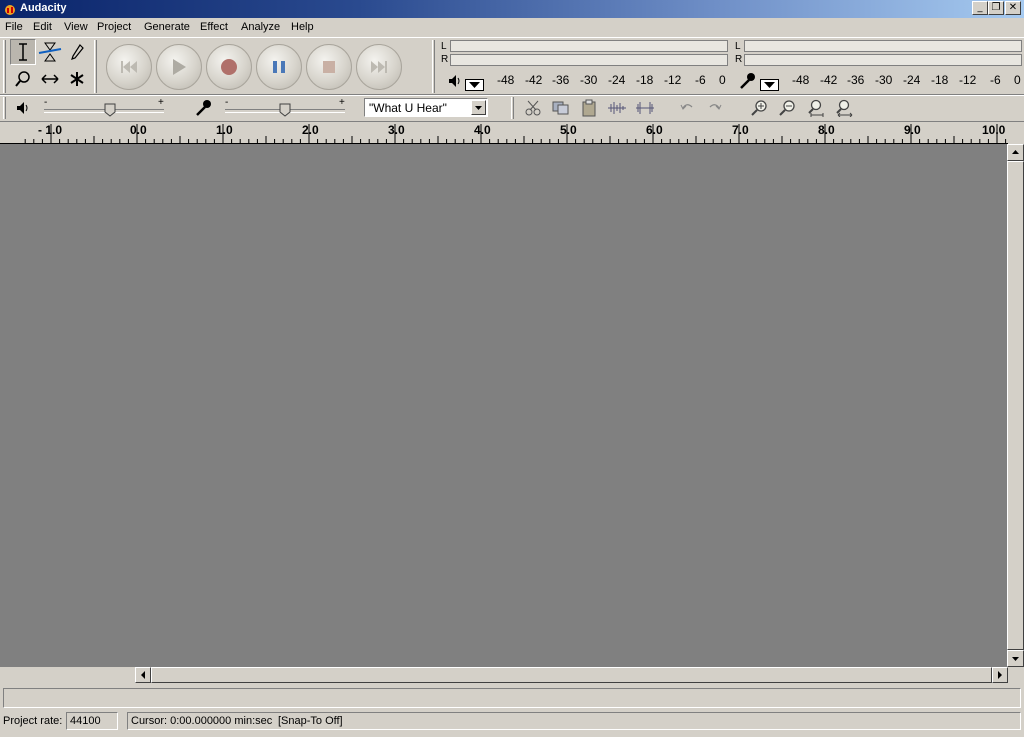  I want to click on project-rate-label: Project rate:, so click(33, 721).